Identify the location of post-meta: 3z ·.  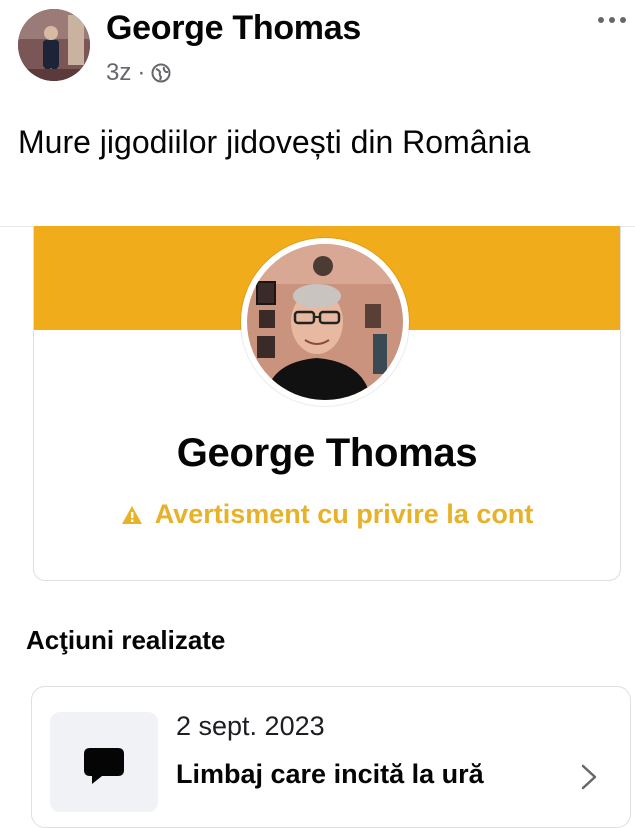
(138, 73).